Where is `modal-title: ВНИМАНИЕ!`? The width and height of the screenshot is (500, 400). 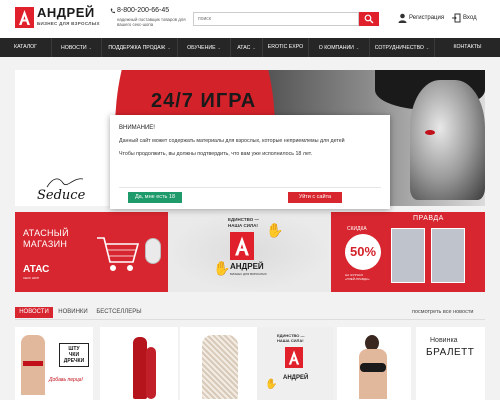
modal-title: ВНИМАНИЕ! is located at coordinates (137, 128).